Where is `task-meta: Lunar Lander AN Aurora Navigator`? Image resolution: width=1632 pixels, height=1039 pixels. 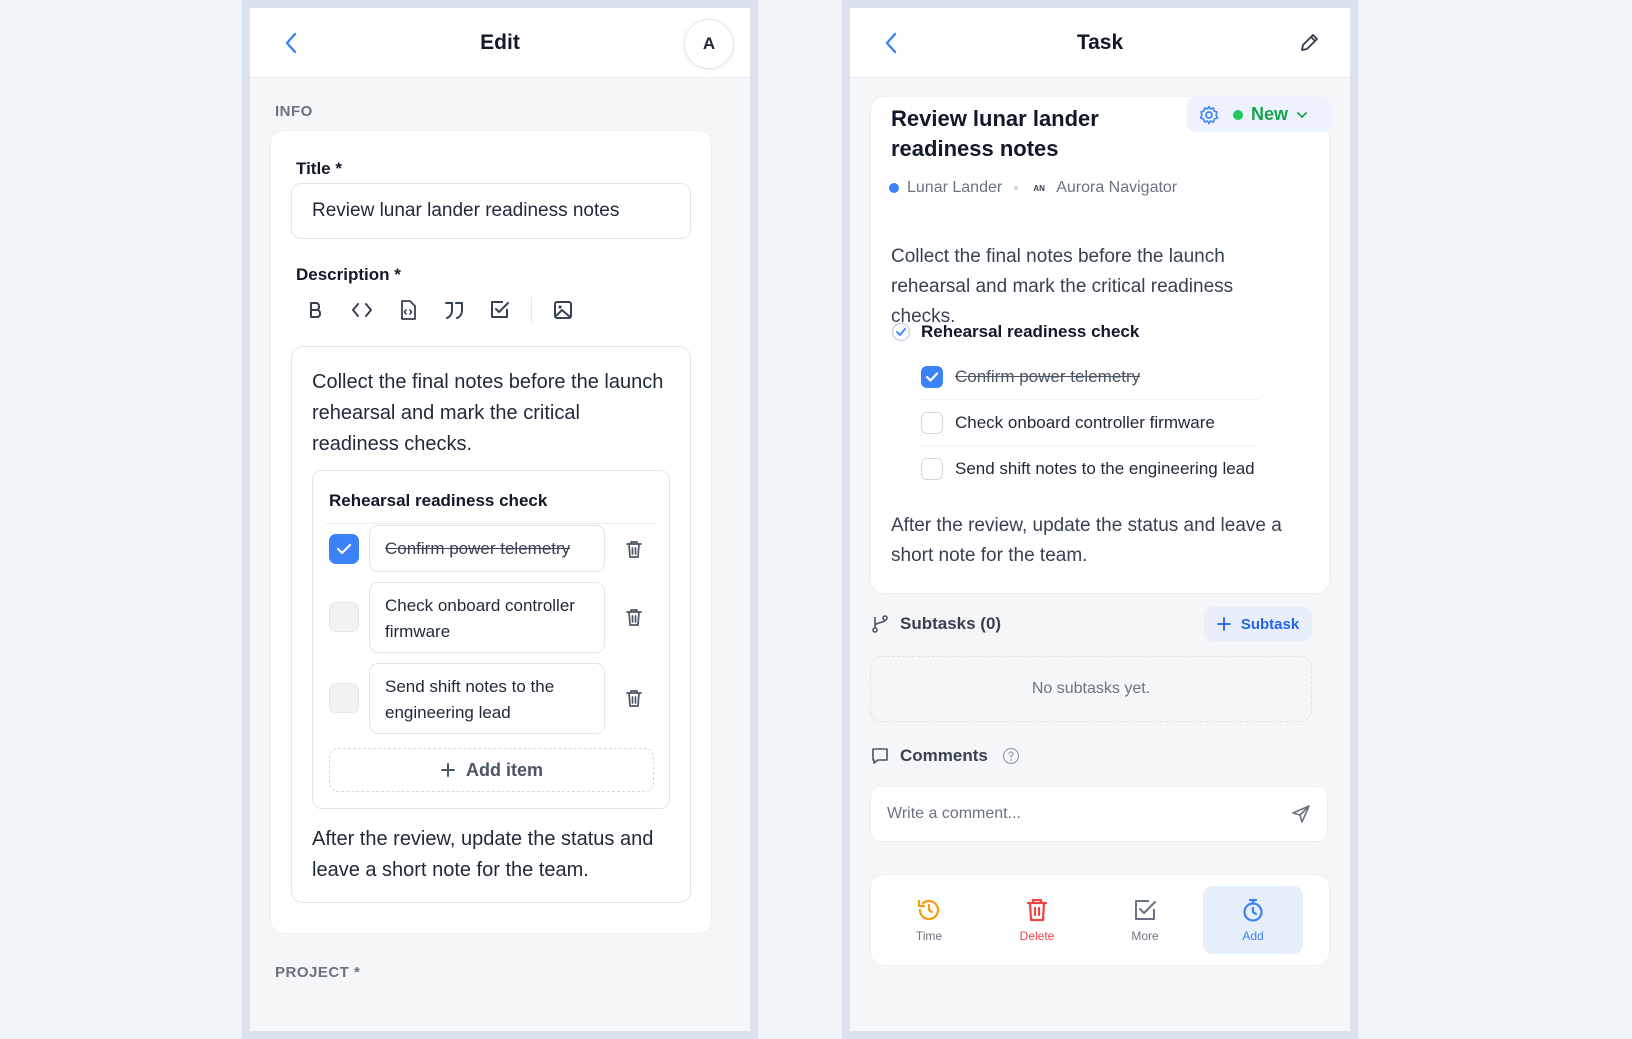
task-meta: Lunar Lander AN Aurora Navigator is located at coordinates (1033, 188).